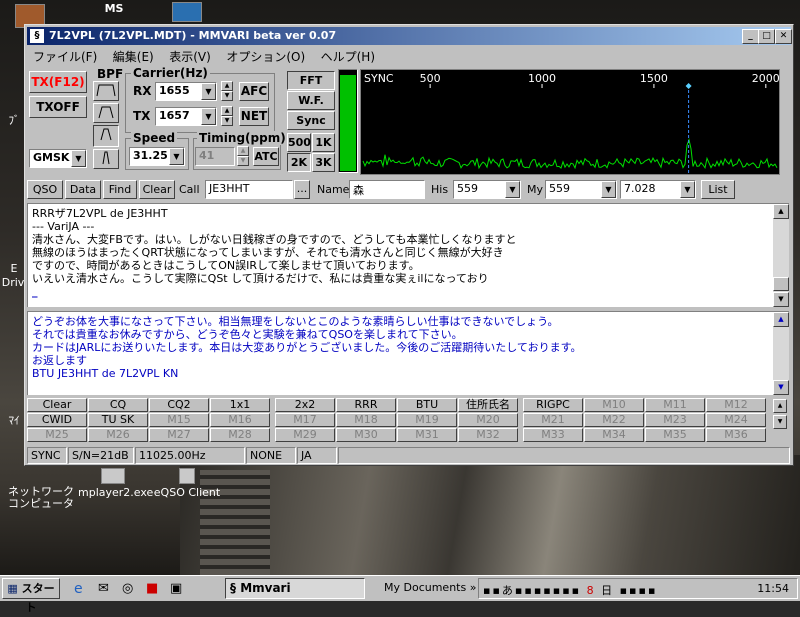 Image resolution: width=800 pixels, height=617 pixels. What do you see at coordinates (675, 435) in the screenshot?
I see `macro-button: M35` at bounding box center [675, 435].